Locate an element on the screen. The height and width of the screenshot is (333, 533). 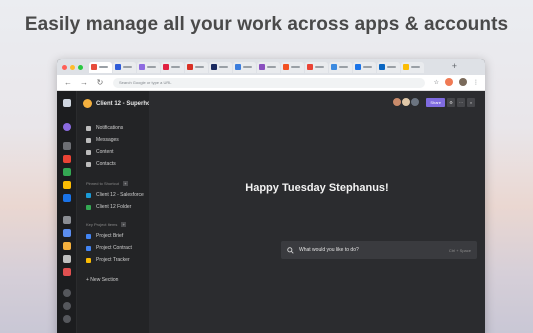
bookmark-star-icon: ☆ is located at coordinates (436, 82).